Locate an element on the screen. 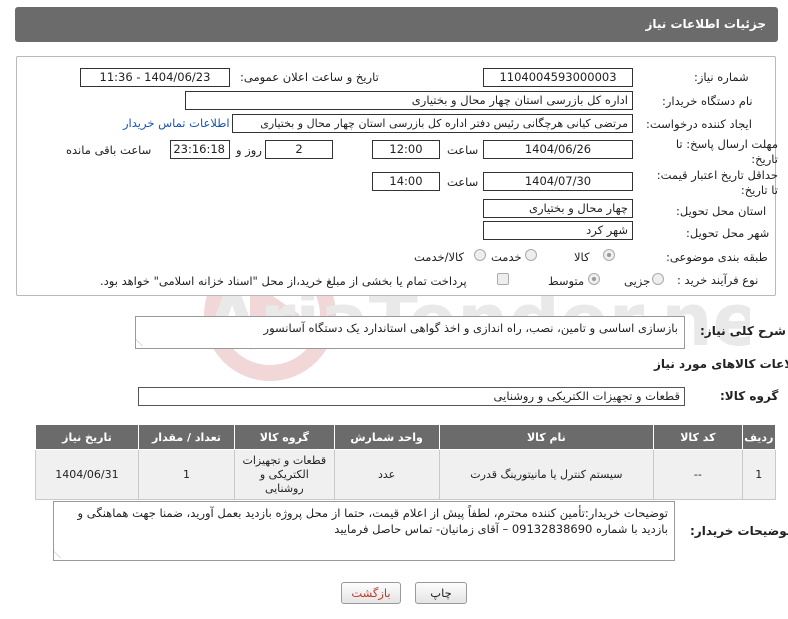 Image resolution: width=788 pixels, height=619 pixels. province-field: چهار محال و بختیاری is located at coordinates (558, 208).